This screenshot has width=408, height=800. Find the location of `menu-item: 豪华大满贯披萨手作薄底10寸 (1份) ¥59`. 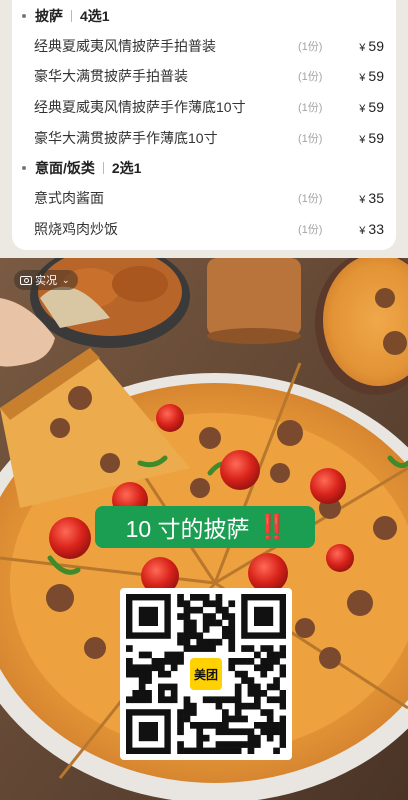

menu-item: 豪华大满贯披萨手作薄底10寸 (1份) ¥59 is located at coordinates (209, 138).